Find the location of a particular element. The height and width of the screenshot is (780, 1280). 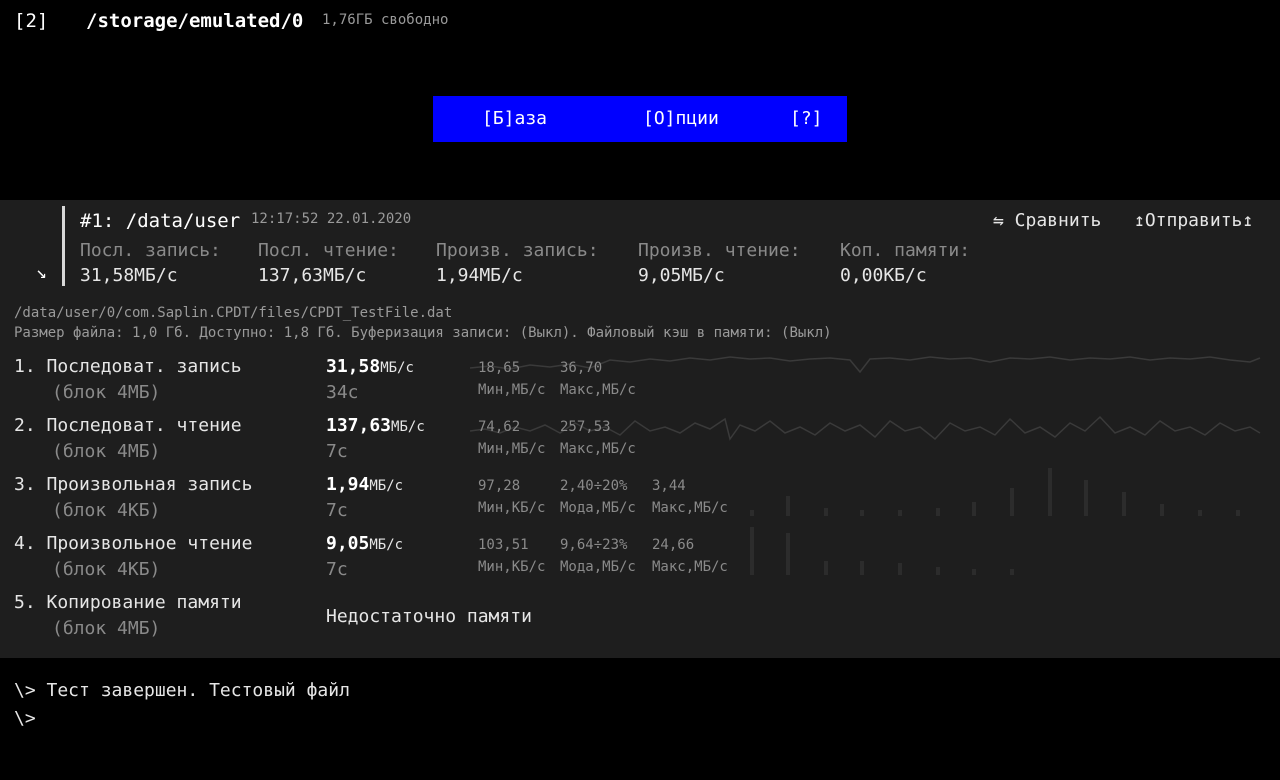

test-title: 2. Последоват. чтение is located at coordinates (128, 425).